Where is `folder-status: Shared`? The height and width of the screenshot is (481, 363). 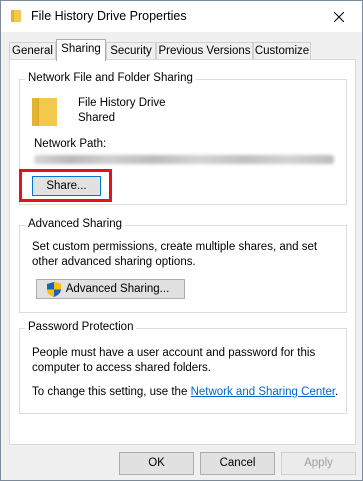
folder-status: Shared is located at coordinates (97, 118).